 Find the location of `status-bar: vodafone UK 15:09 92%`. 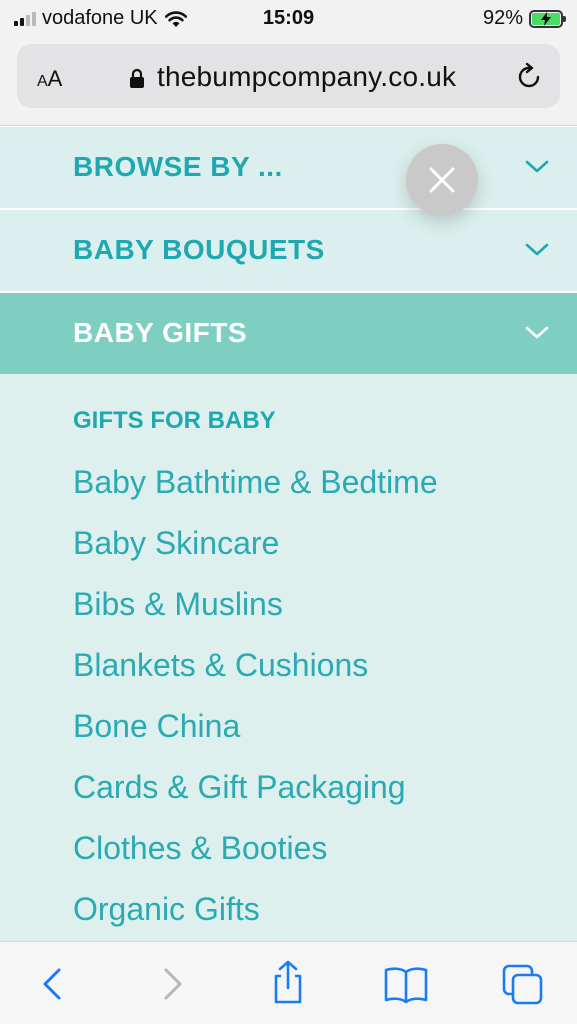

status-bar: vodafone UK 15:09 92% is located at coordinates (288, 19).